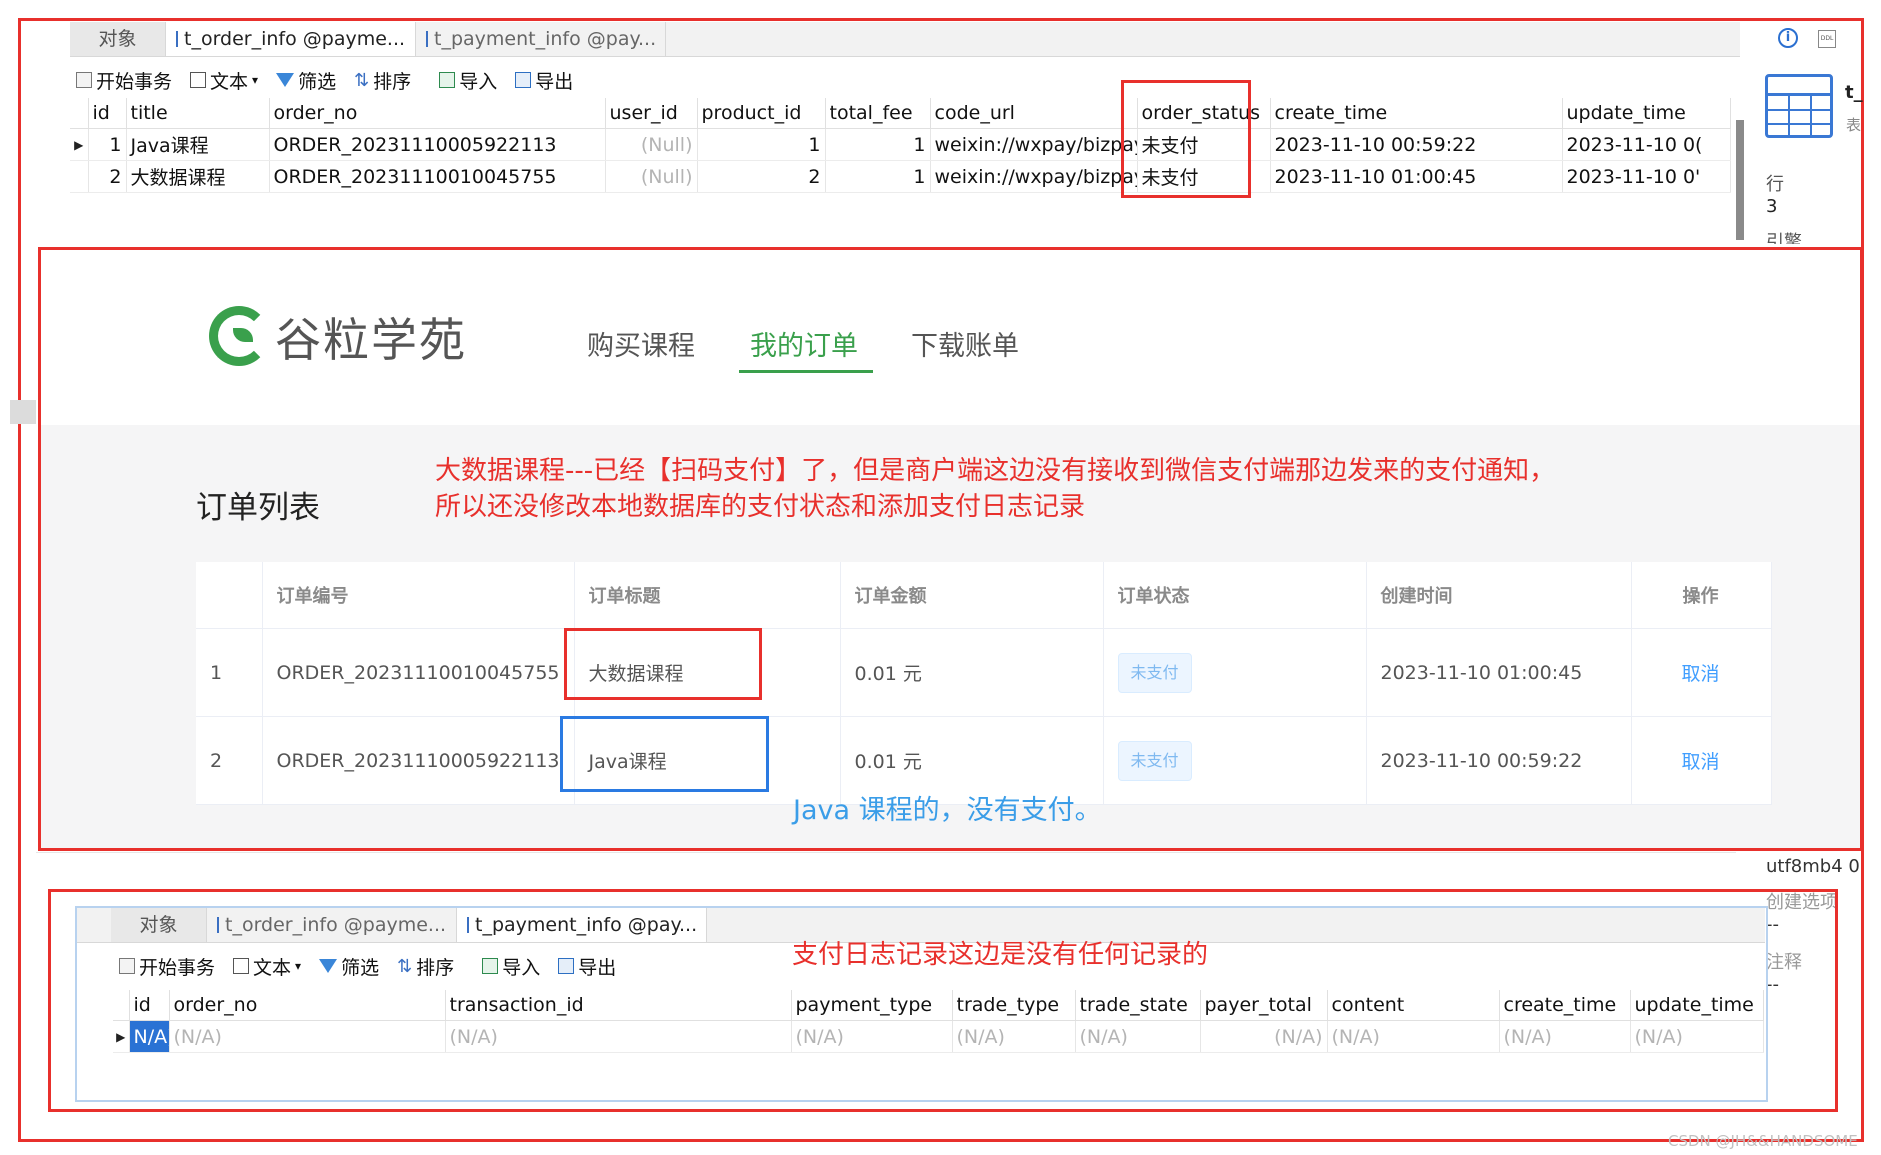 This screenshot has height=1155, width=1881. Describe the element at coordinates (1264, 1005) in the screenshot. I see `column-header: payer_total` at that location.